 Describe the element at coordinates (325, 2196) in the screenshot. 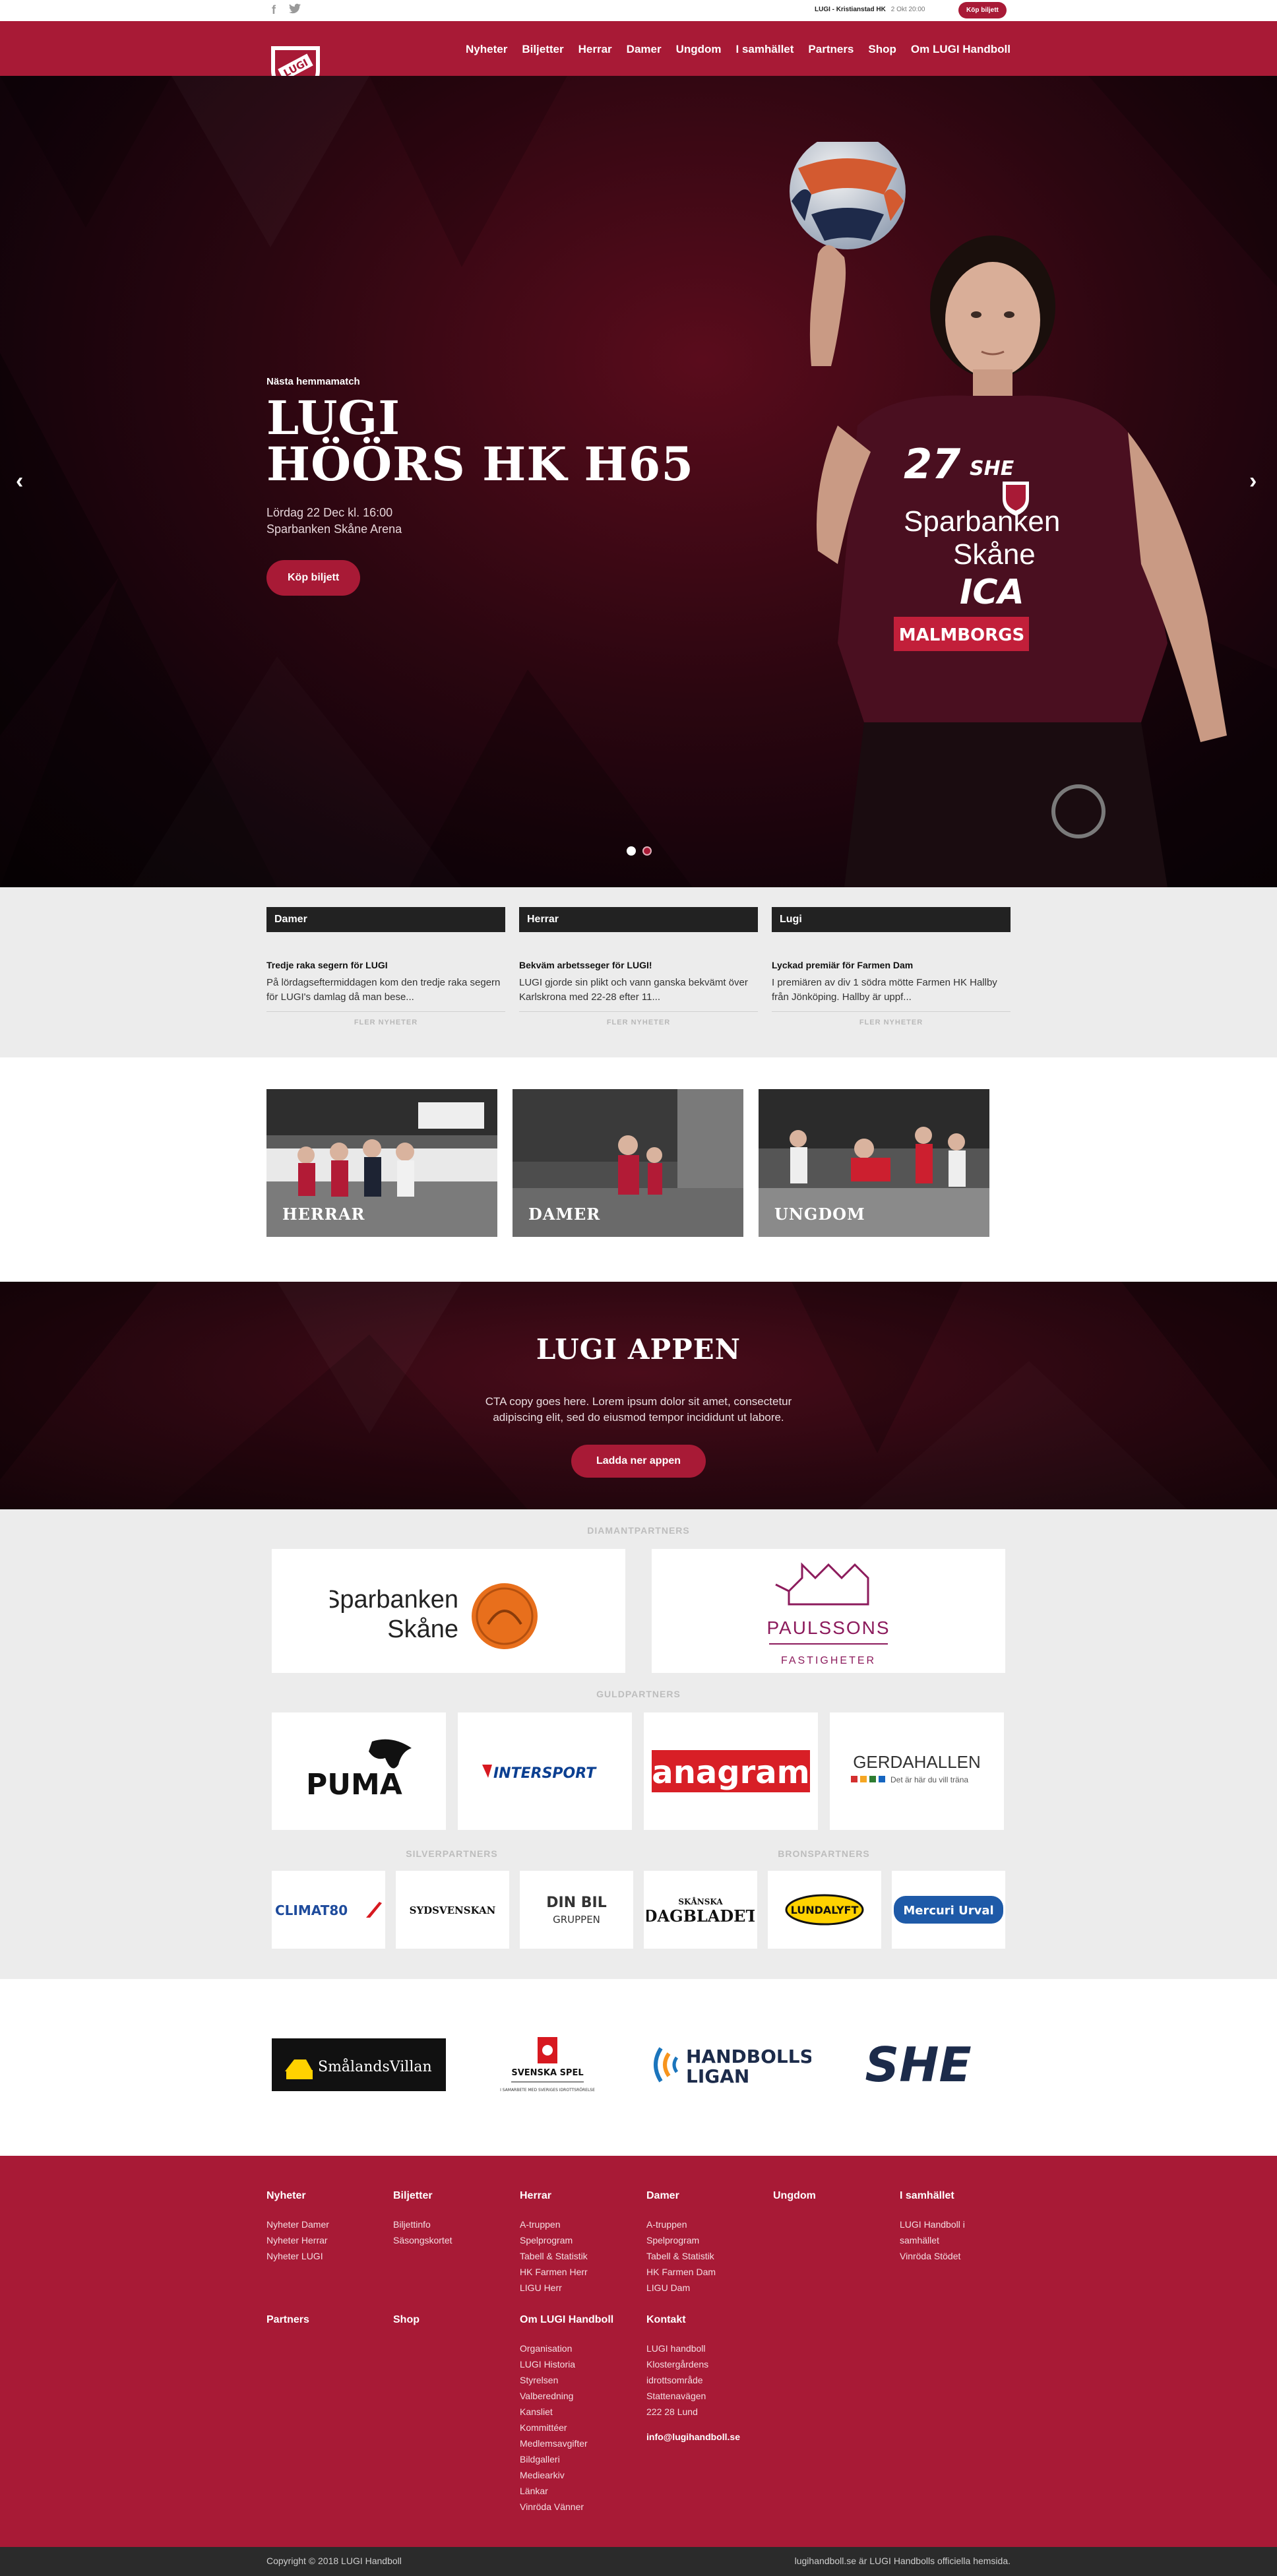

I see `footer-heading: Nyheter` at that location.